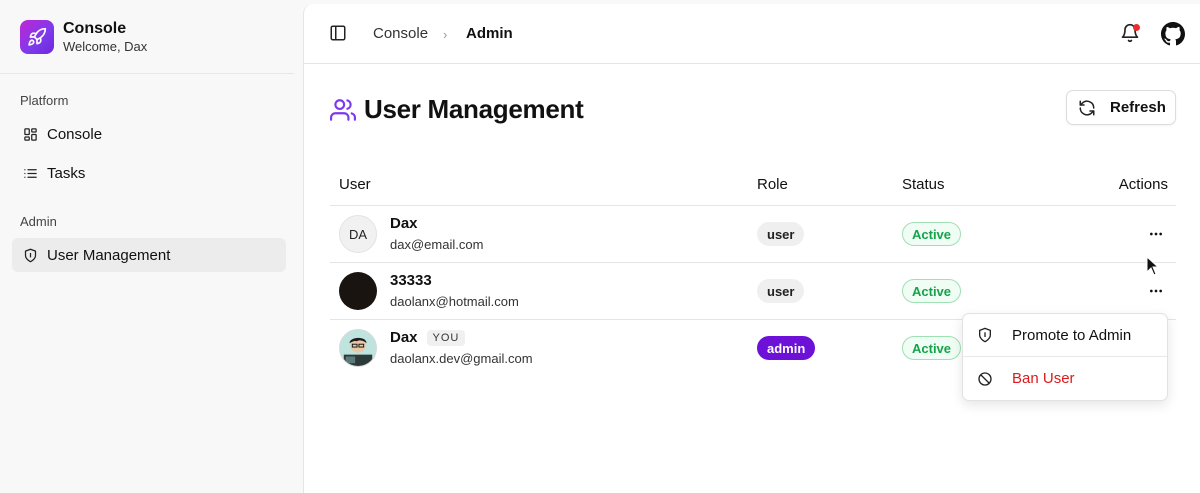  What do you see at coordinates (1143, 184) in the screenshot?
I see `column-header-actions: Actions` at bounding box center [1143, 184].